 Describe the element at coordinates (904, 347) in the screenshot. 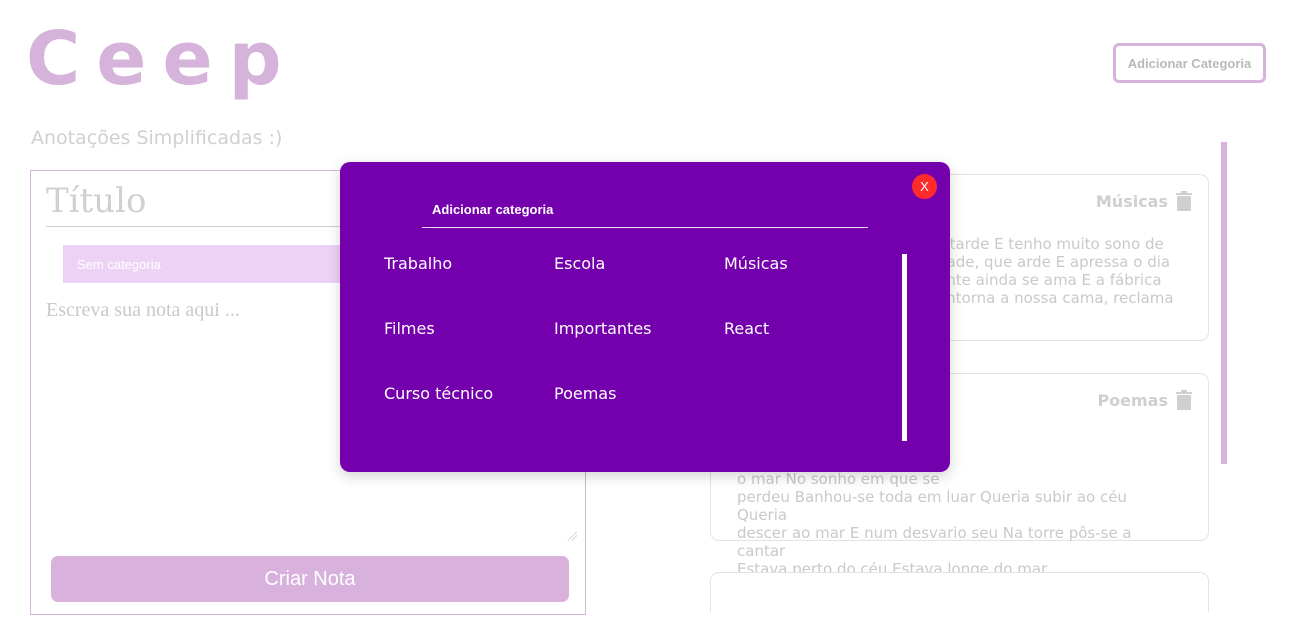

I see `modal-scrollbar` at that location.